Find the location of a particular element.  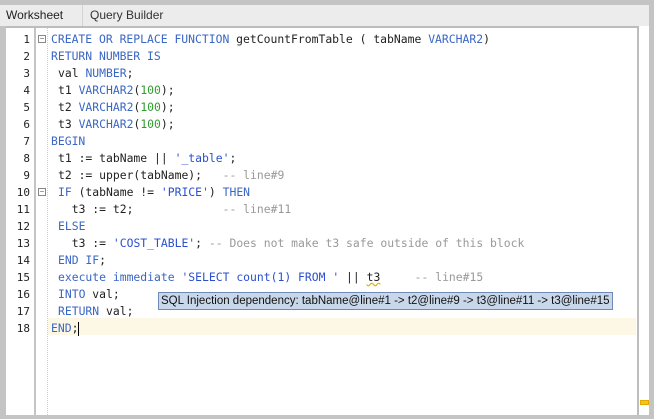

code-token: t2 is located at coordinates (68, 107).